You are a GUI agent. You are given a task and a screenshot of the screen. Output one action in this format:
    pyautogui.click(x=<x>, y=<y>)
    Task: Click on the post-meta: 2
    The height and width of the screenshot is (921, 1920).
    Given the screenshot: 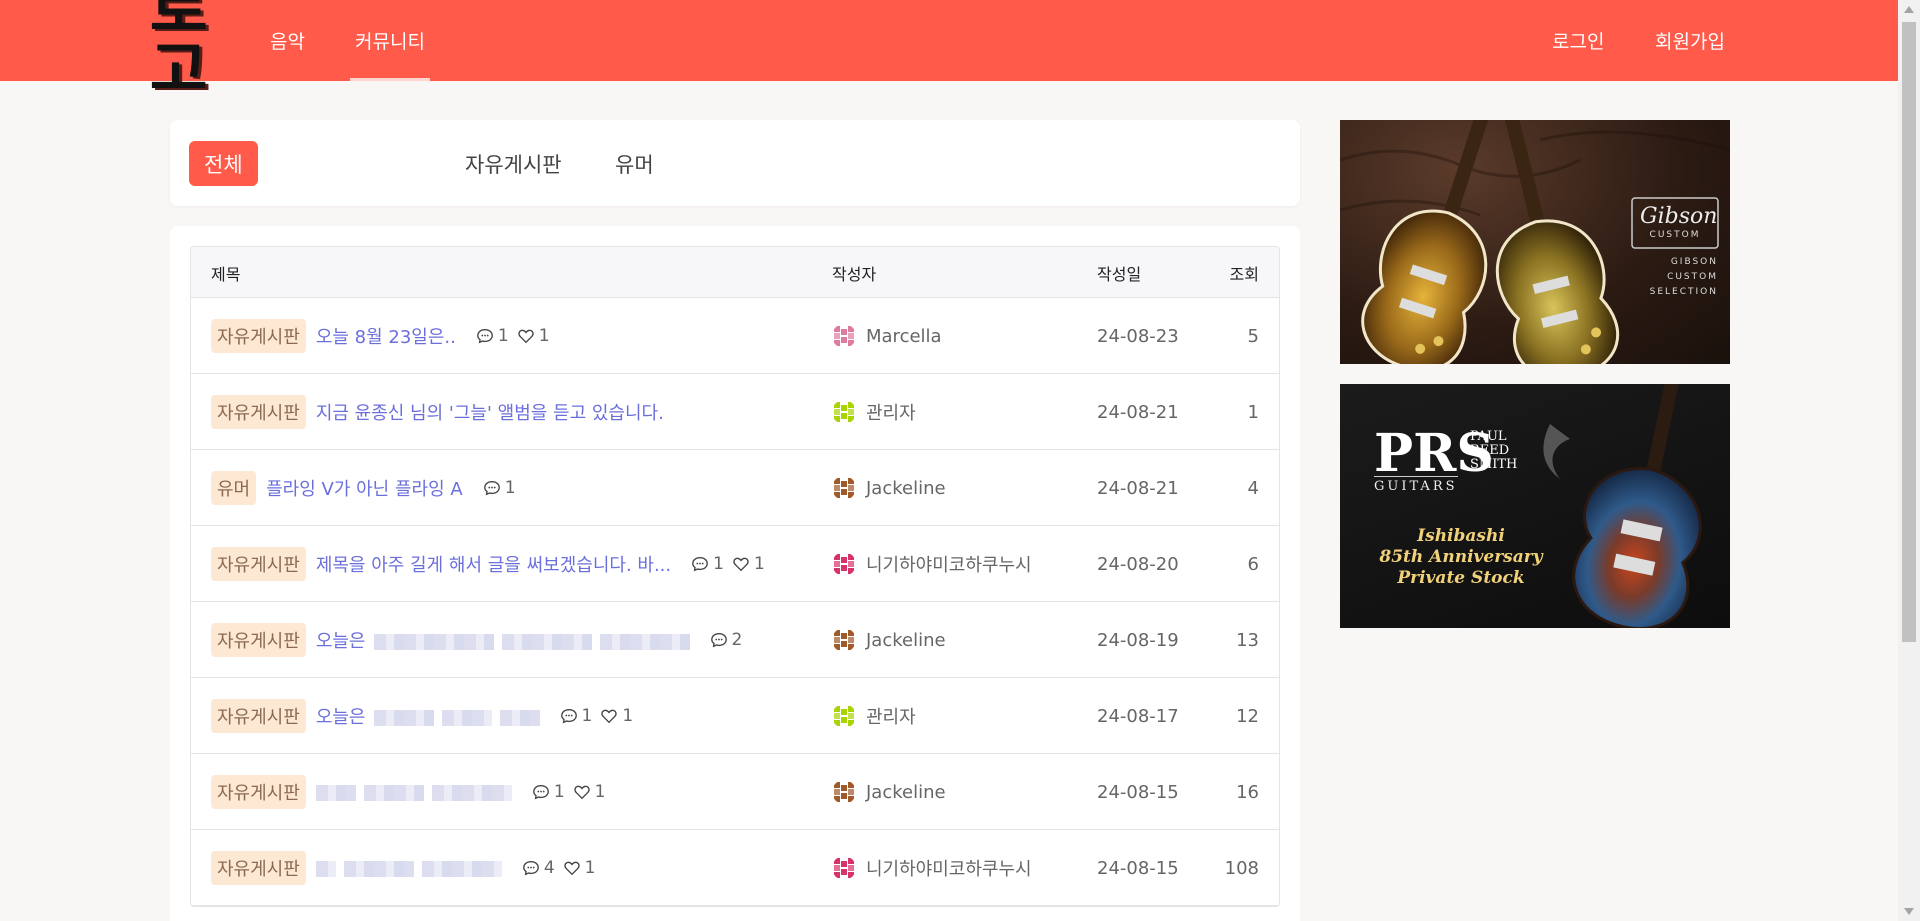 What is the action you would take?
    pyautogui.click(x=730, y=640)
    